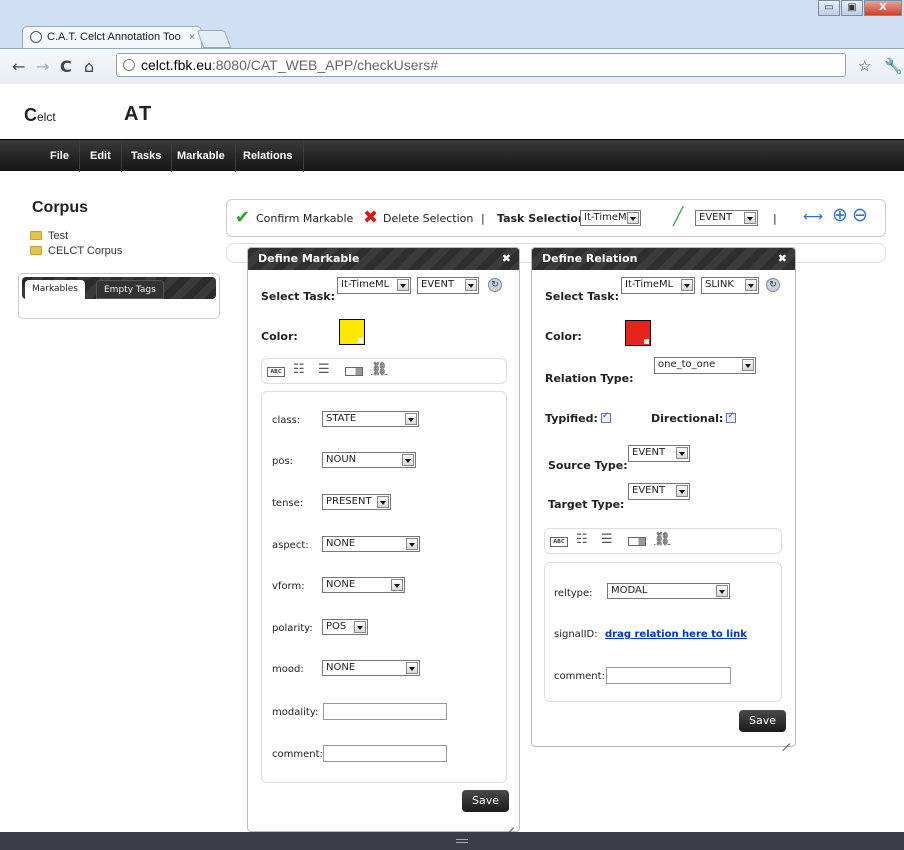 This screenshot has height=850, width=904. Describe the element at coordinates (893, 66) in the screenshot. I see `wrench-icon: 🔧` at that location.